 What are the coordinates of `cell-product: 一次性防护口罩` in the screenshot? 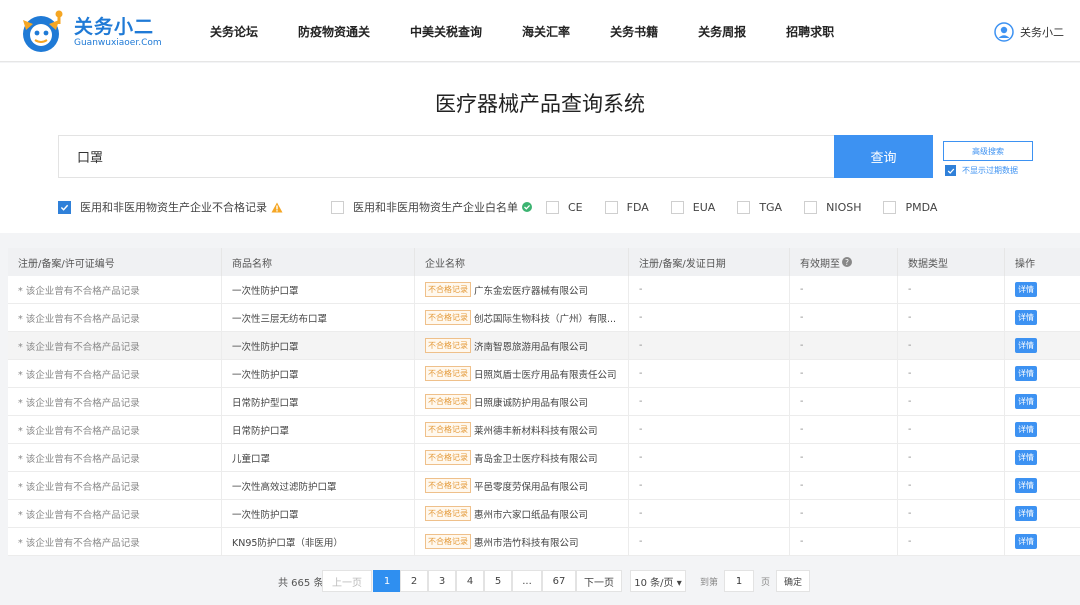 It's located at (318, 345).